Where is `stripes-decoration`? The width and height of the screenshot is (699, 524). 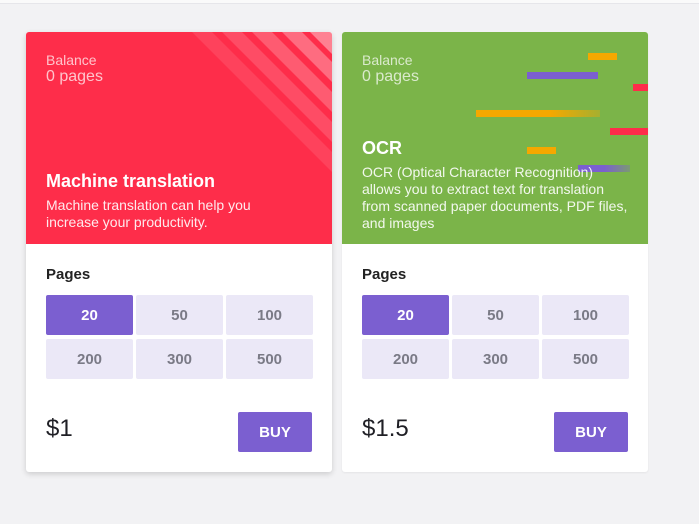 stripes-decoration is located at coordinates (262, 102).